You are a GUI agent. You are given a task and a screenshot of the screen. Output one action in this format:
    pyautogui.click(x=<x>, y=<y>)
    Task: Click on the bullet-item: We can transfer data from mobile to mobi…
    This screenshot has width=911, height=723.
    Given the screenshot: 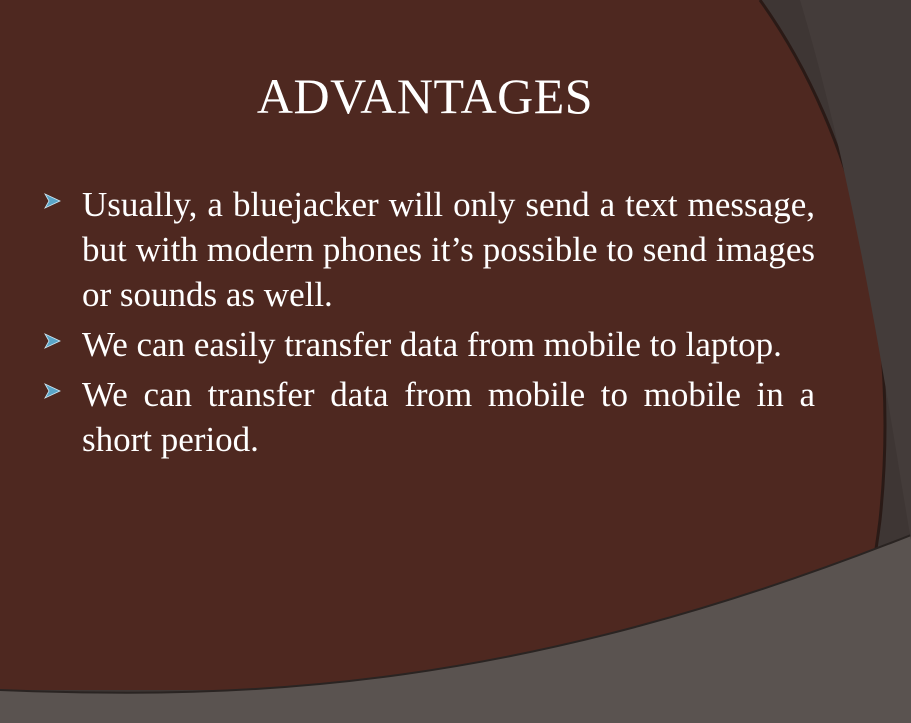 What is the action you would take?
    pyautogui.click(x=427, y=417)
    